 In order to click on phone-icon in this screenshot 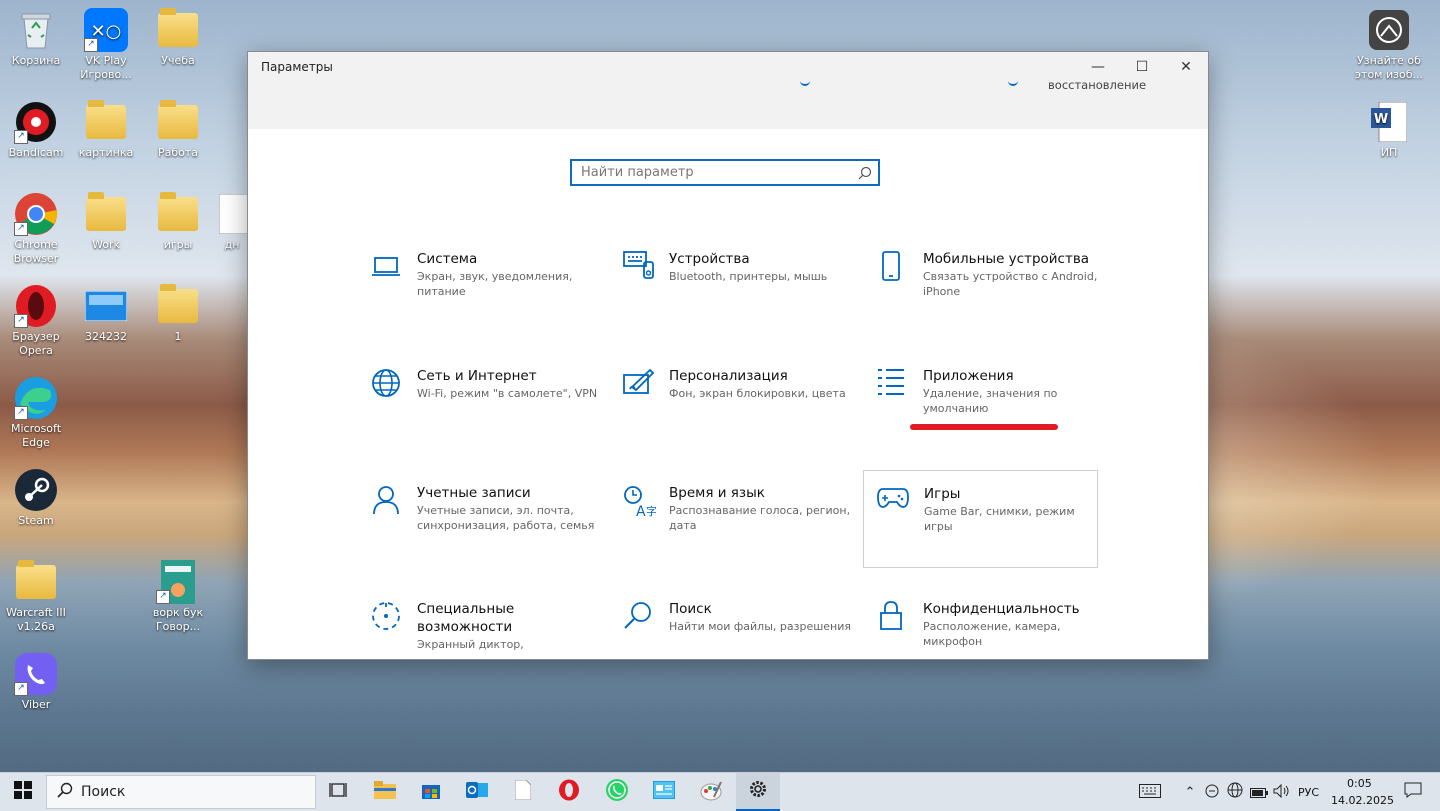, I will do `click(896, 270)`.